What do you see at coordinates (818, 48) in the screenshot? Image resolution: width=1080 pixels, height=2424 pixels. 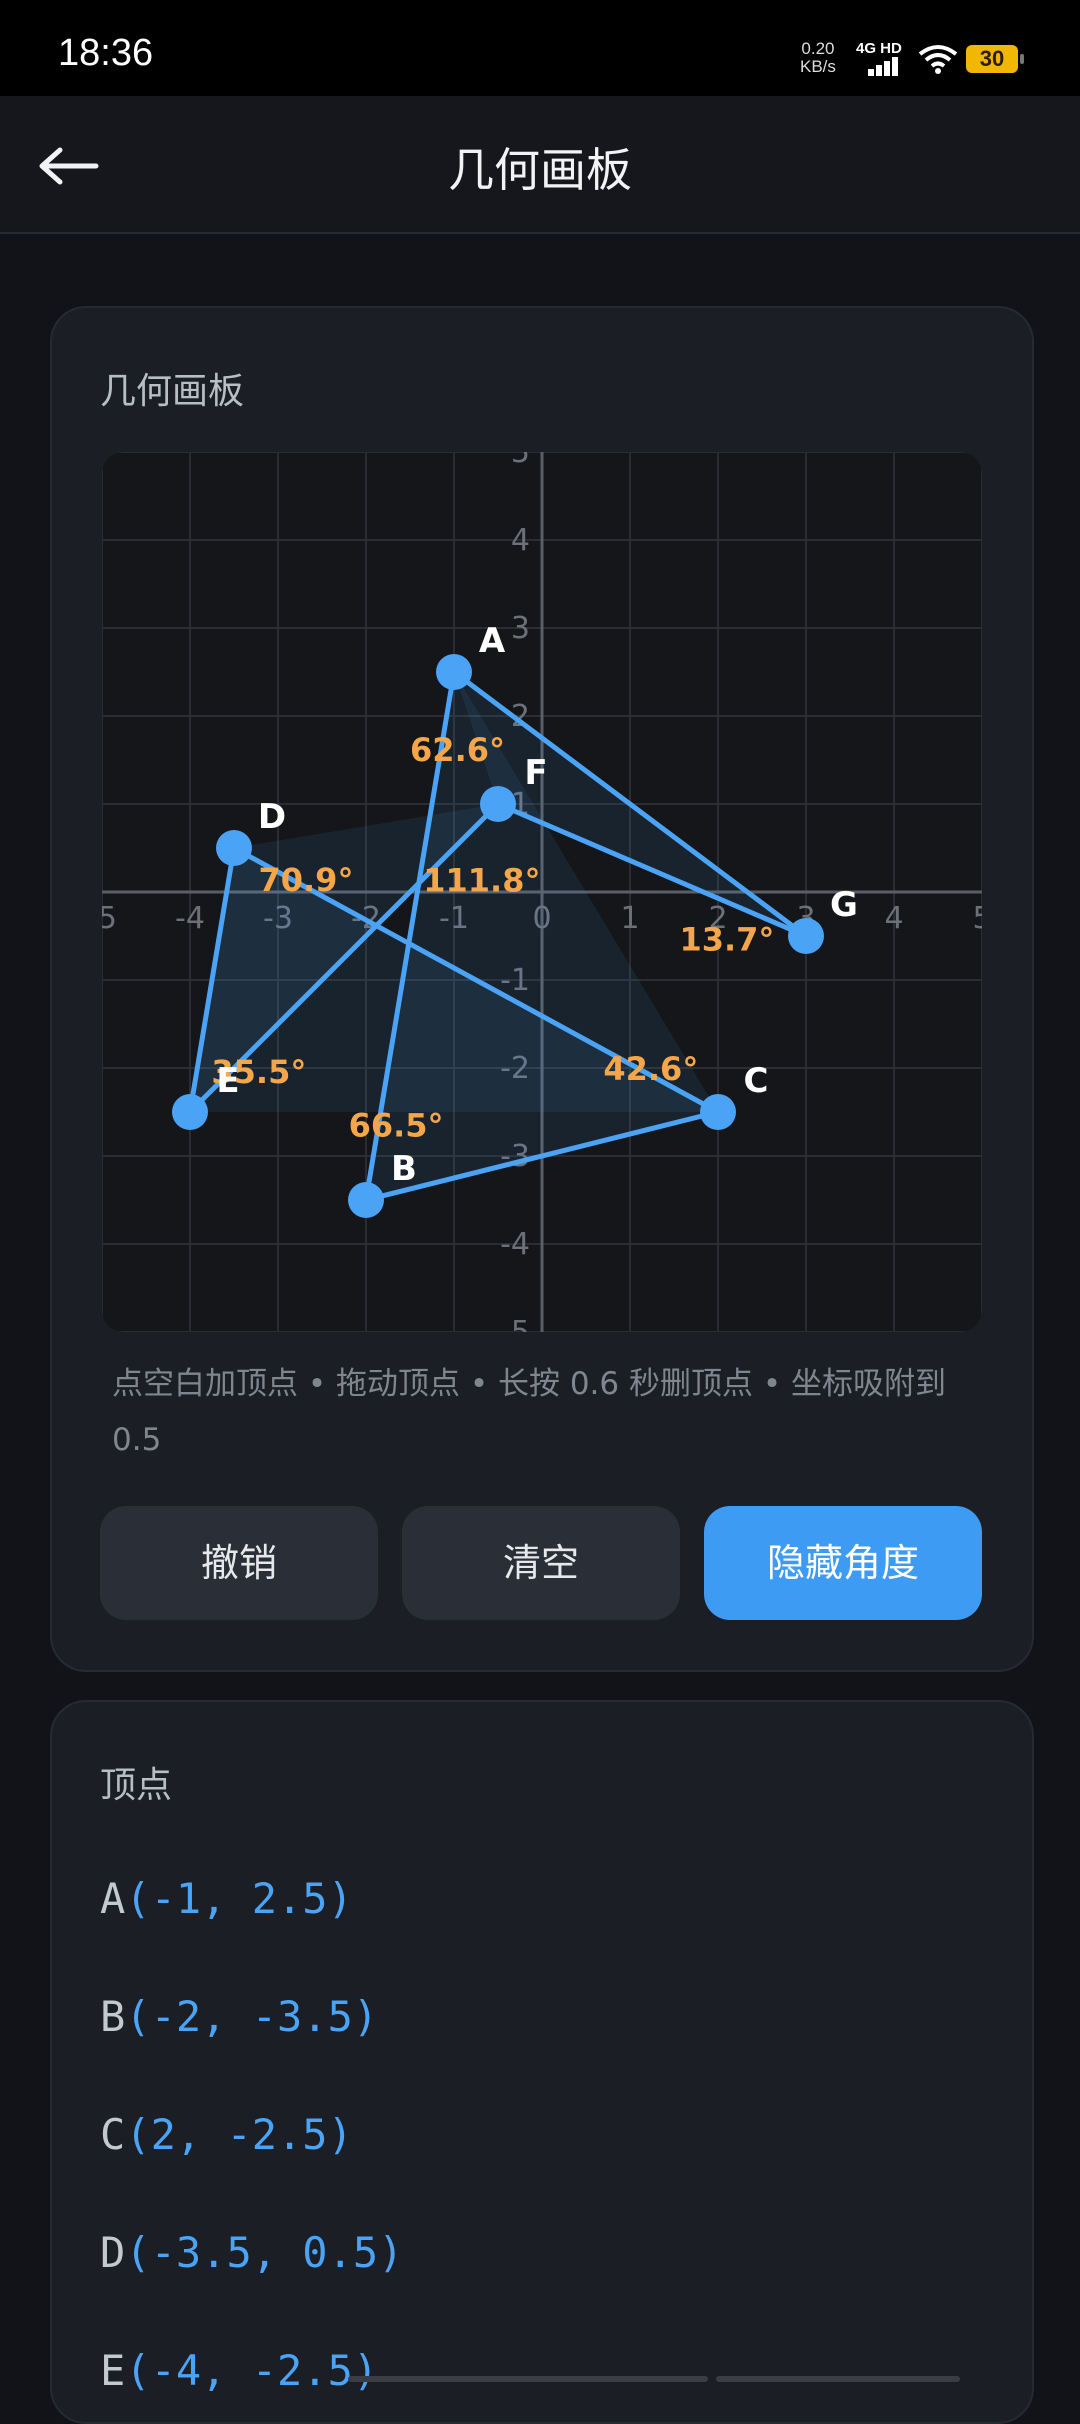 I see `net-speed-value: 0.20` at bounding box center [818, 48].